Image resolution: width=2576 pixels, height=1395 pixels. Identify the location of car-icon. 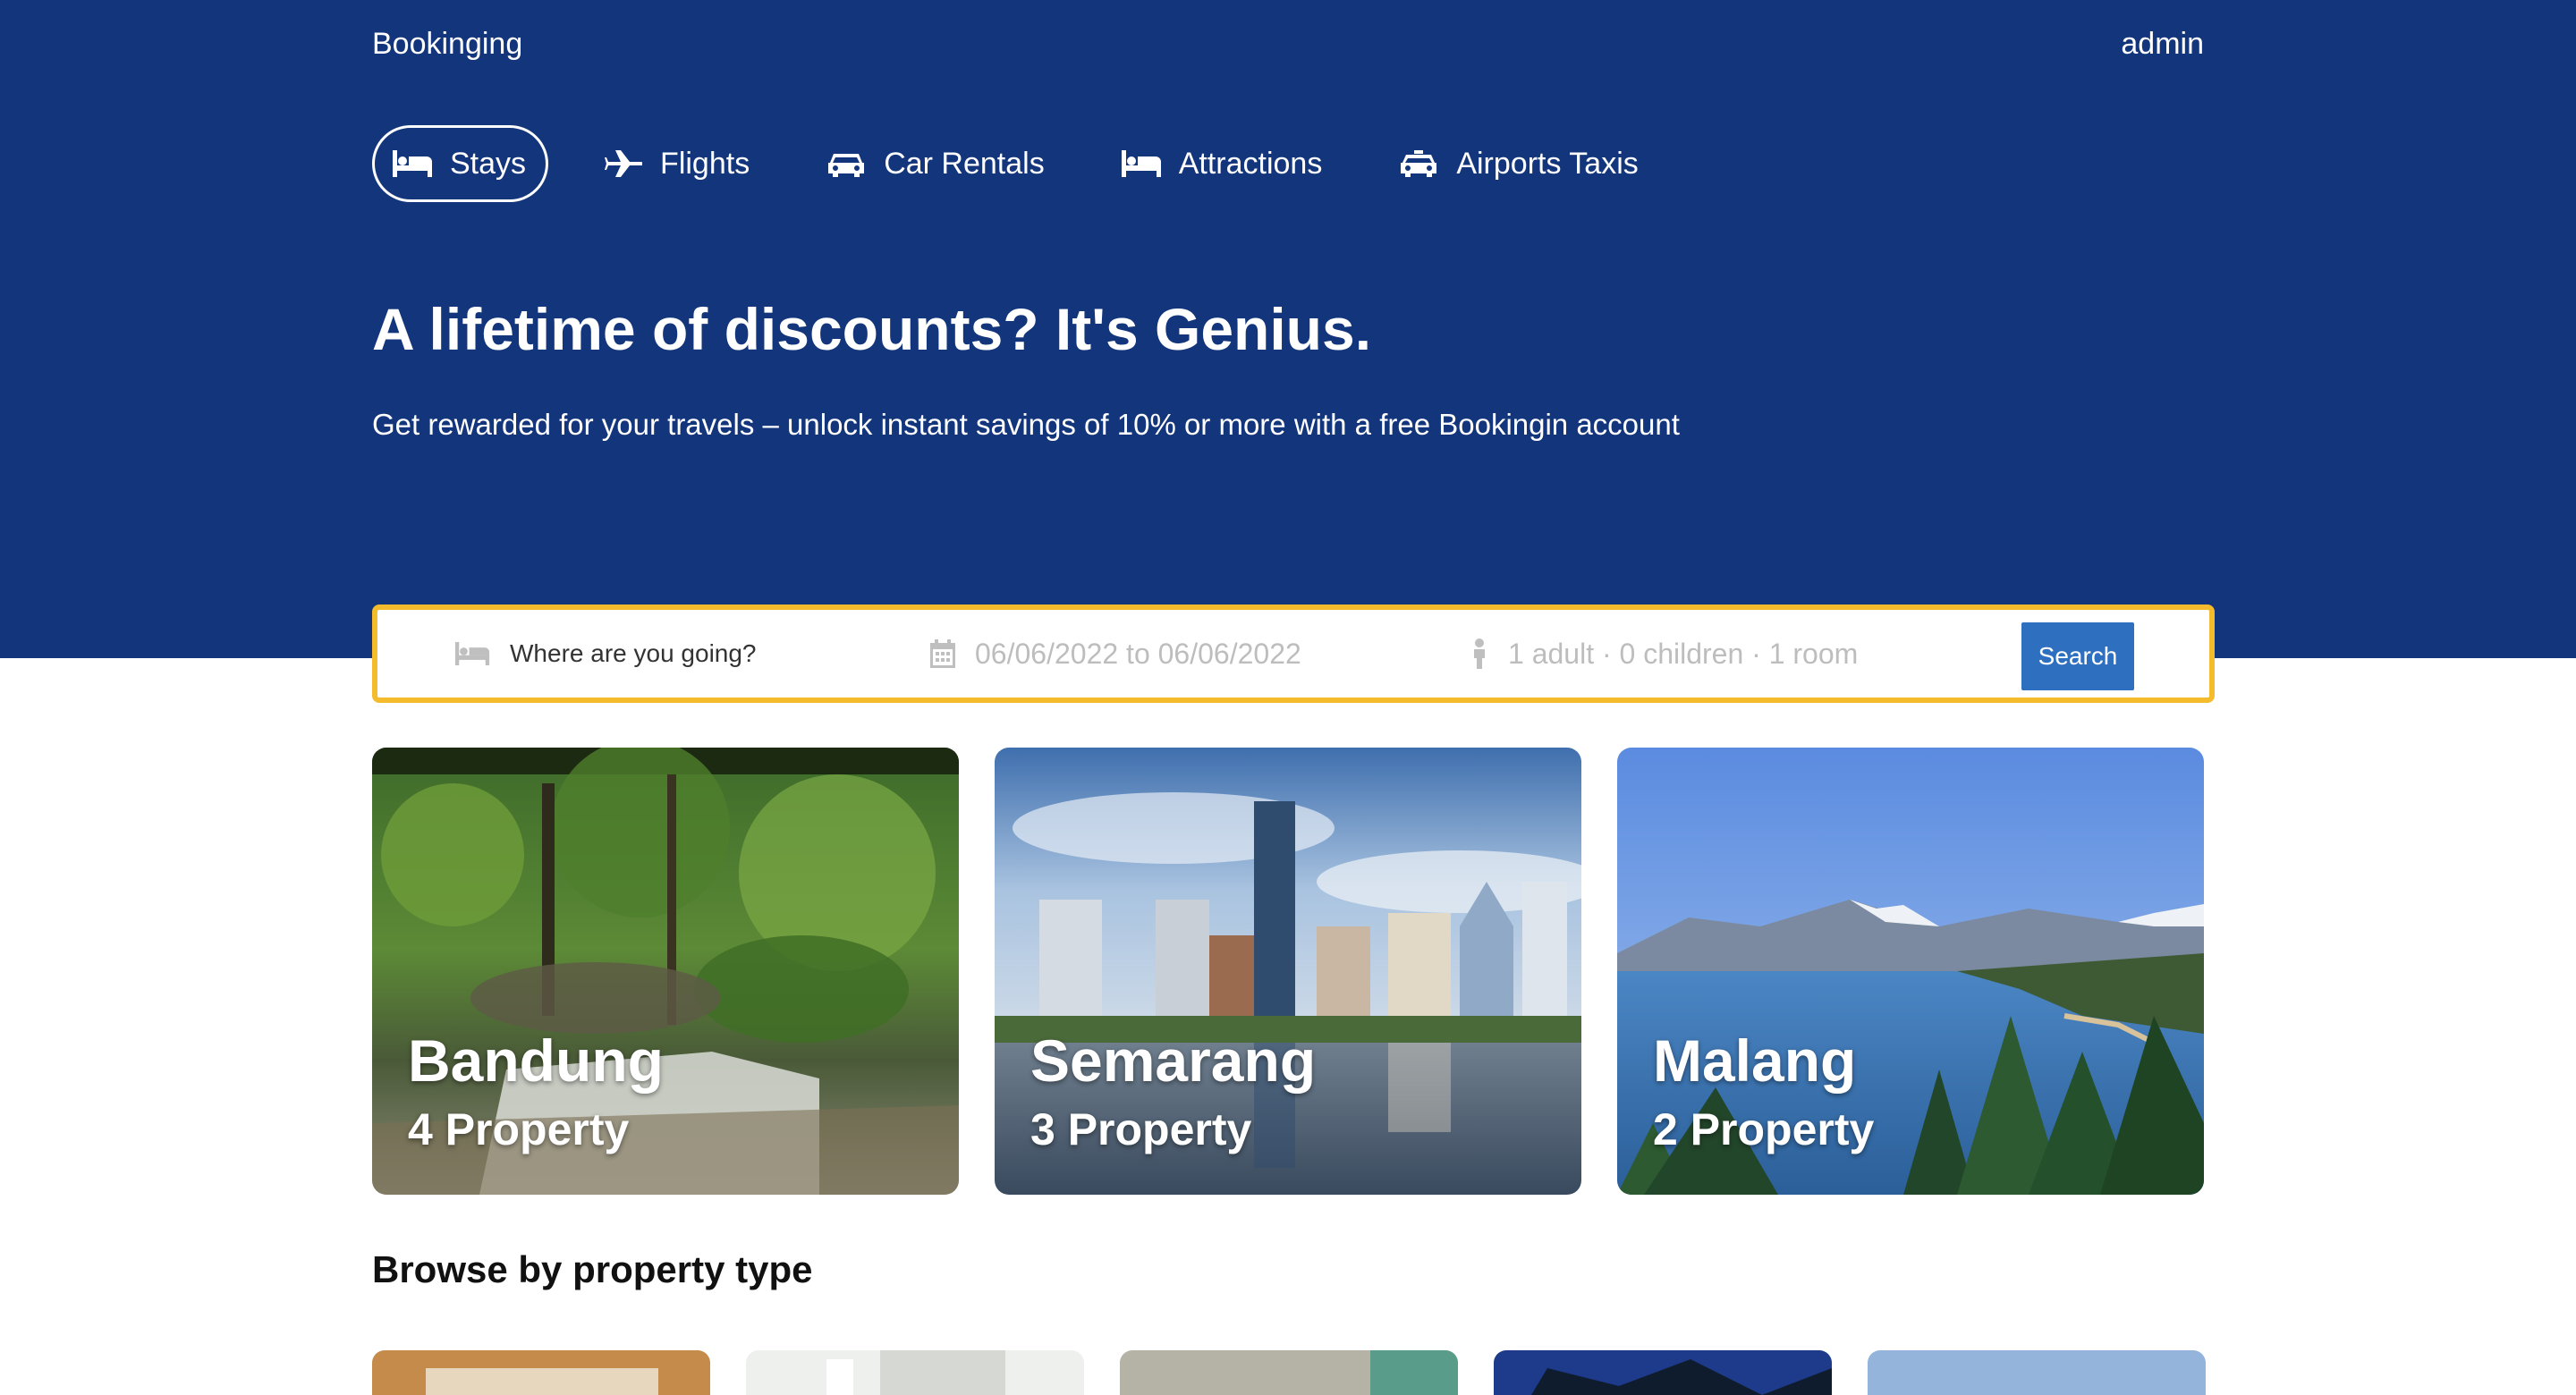
(846, 165).